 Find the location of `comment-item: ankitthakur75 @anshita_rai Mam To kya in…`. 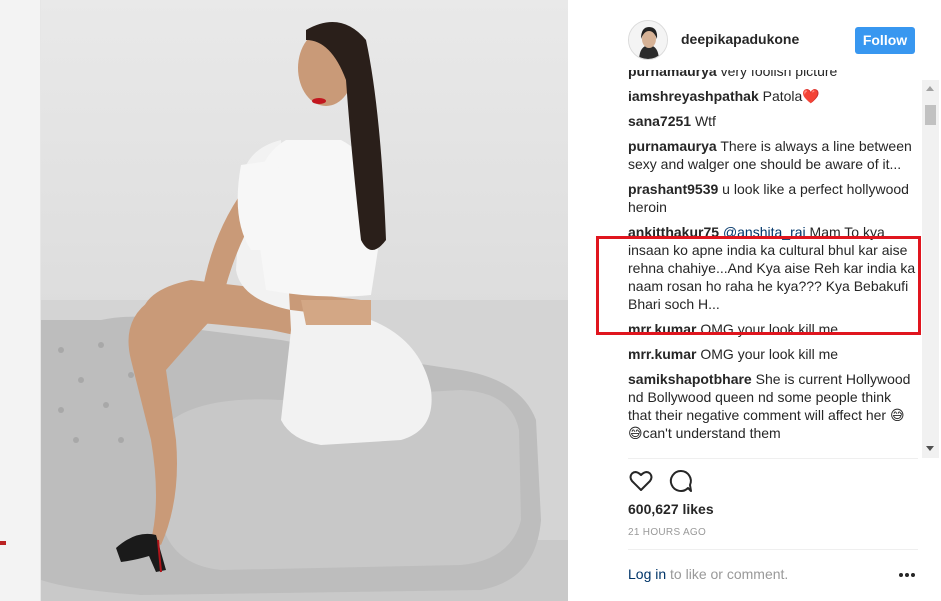

comment-item: ankitthakur75 @anshita_rai Mam To kya in… is located at coordinates (773, 268).